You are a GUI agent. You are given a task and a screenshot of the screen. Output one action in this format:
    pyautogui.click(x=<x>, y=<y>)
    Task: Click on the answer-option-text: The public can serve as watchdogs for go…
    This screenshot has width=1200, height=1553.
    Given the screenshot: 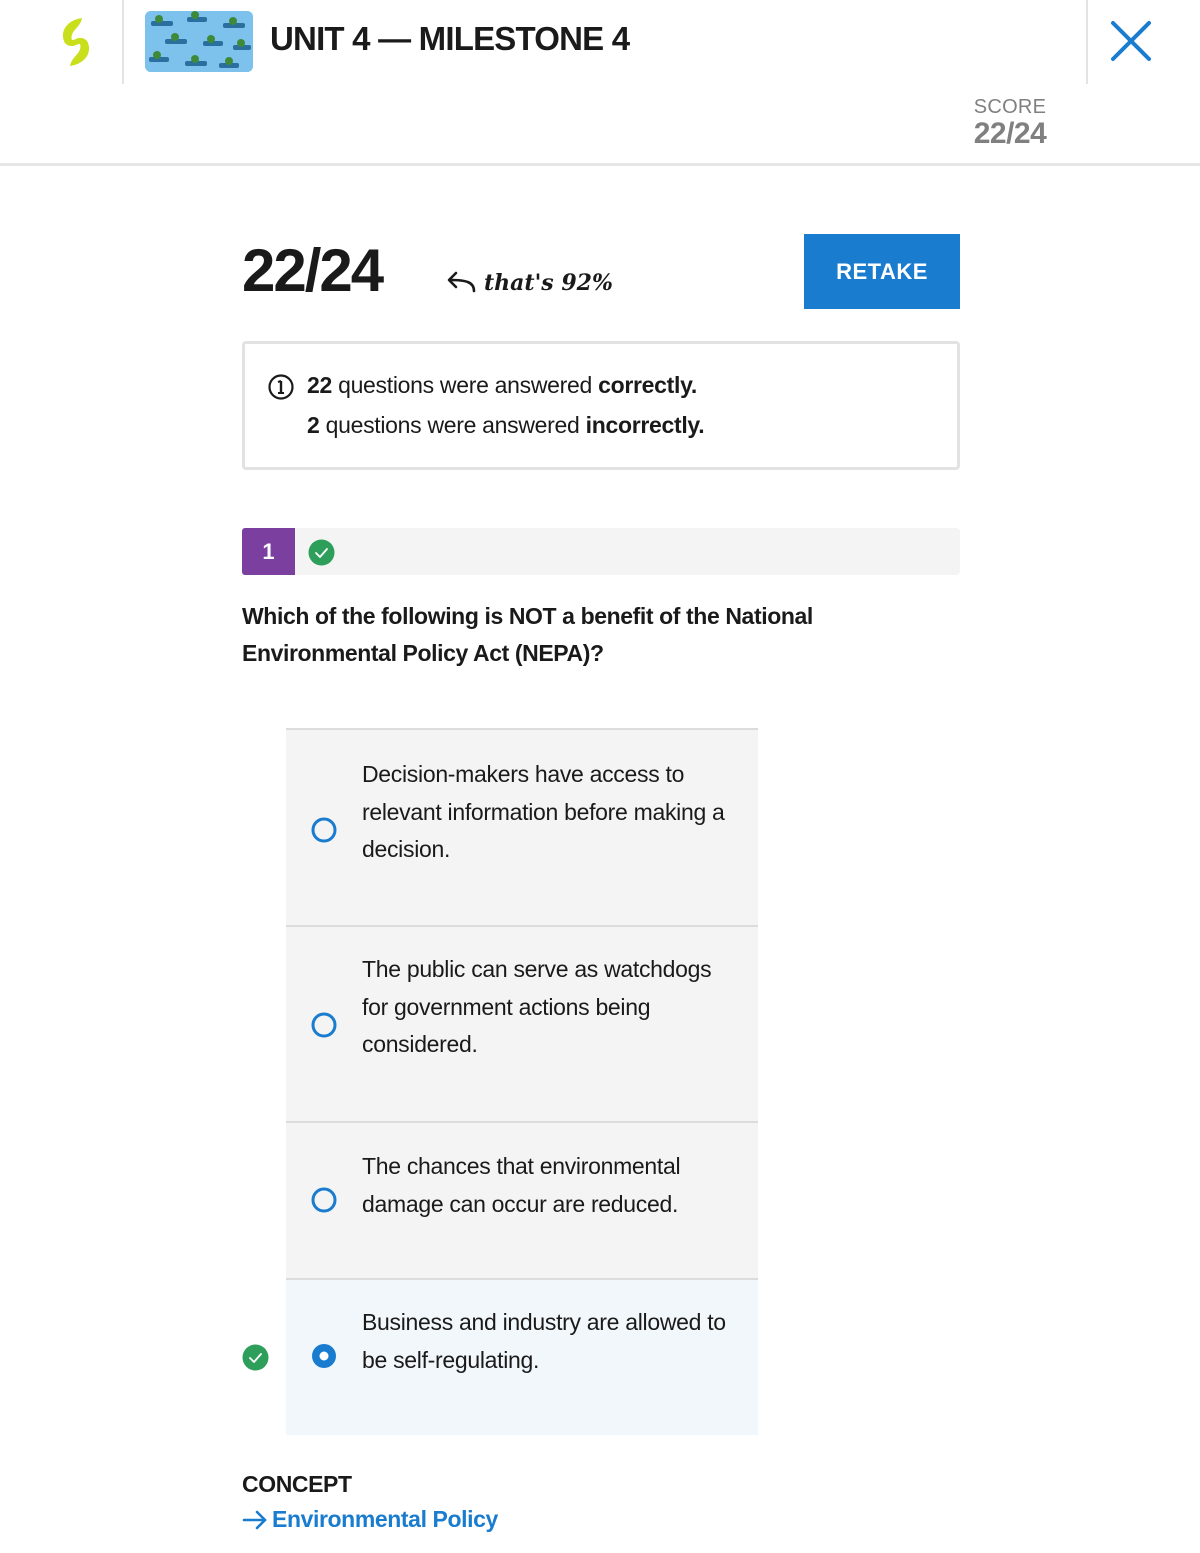 What is the action you would take?
    pyautogui.click(x=537, y=1006)
    